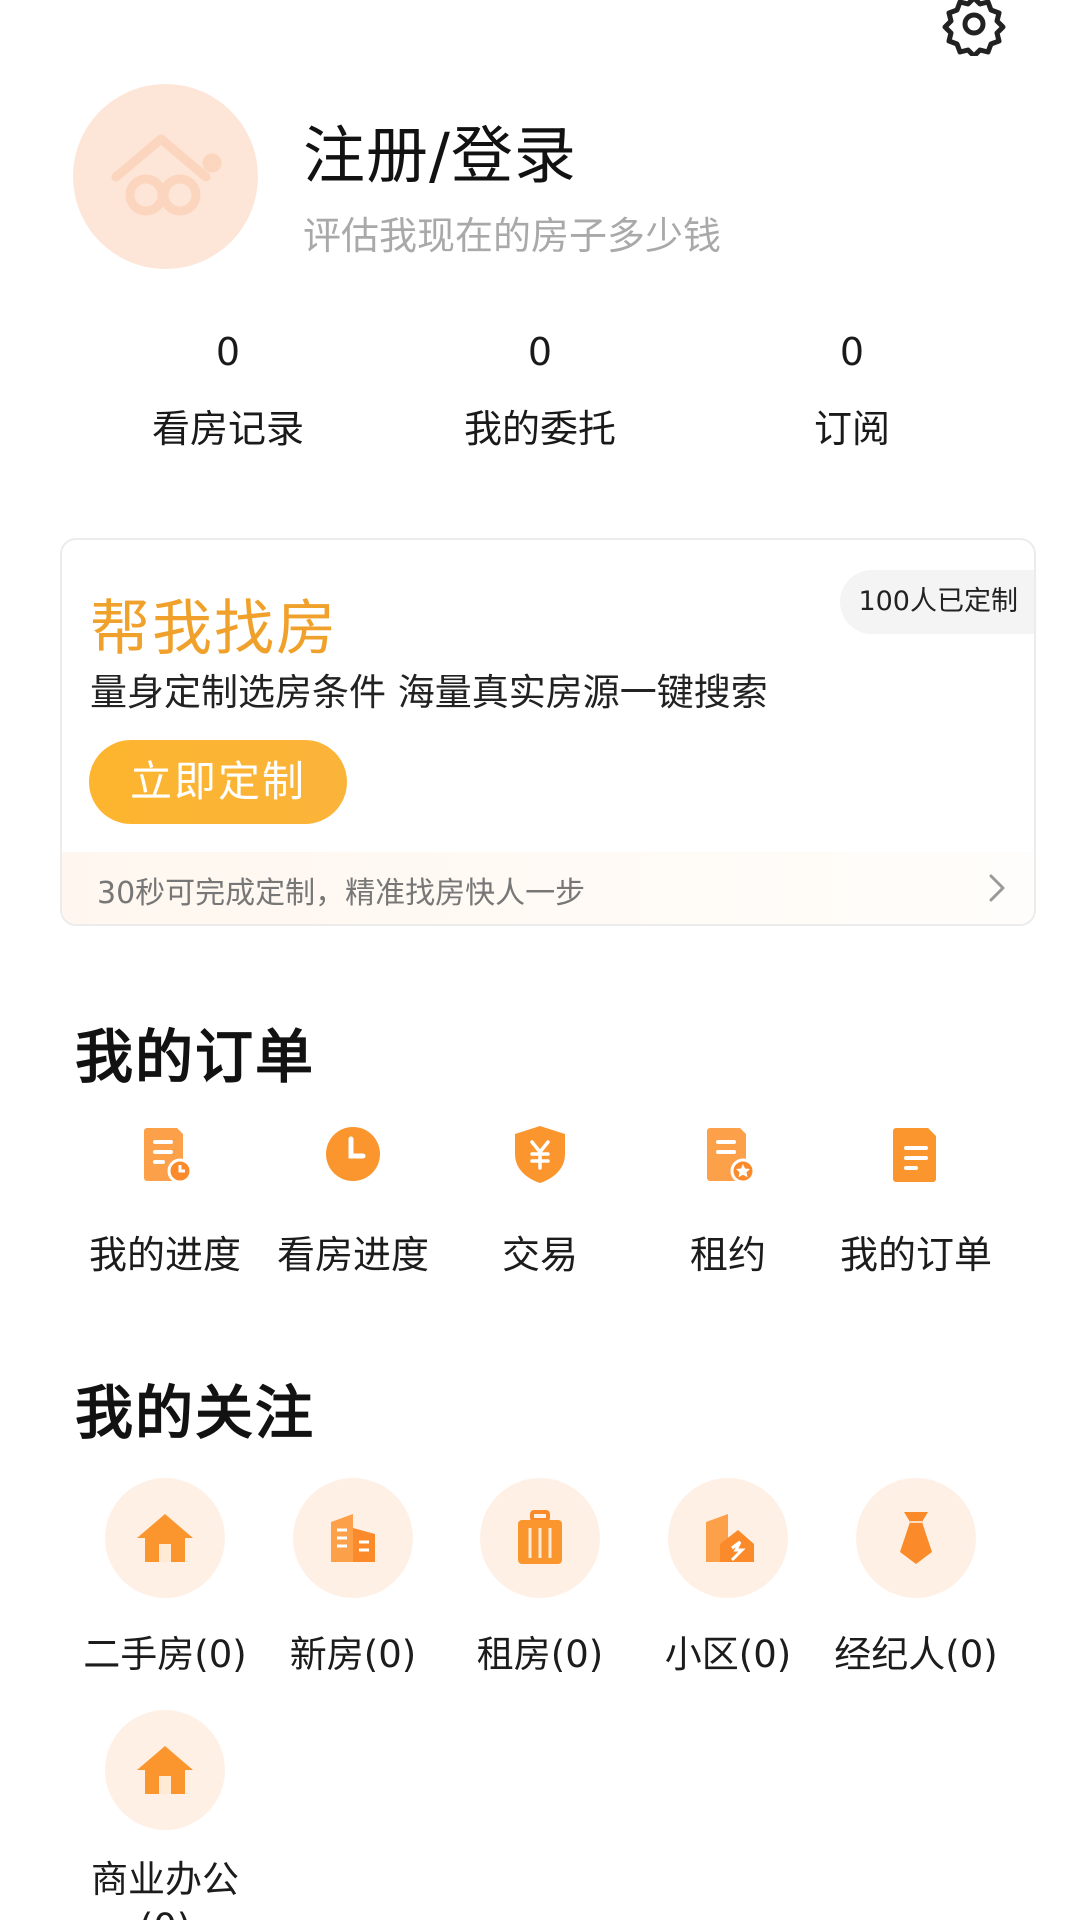  What do you see at coordinates (165, 1201) in the screenshot?
I see `order-my-progress: 我的进度` at bounding box center [165, 1201].